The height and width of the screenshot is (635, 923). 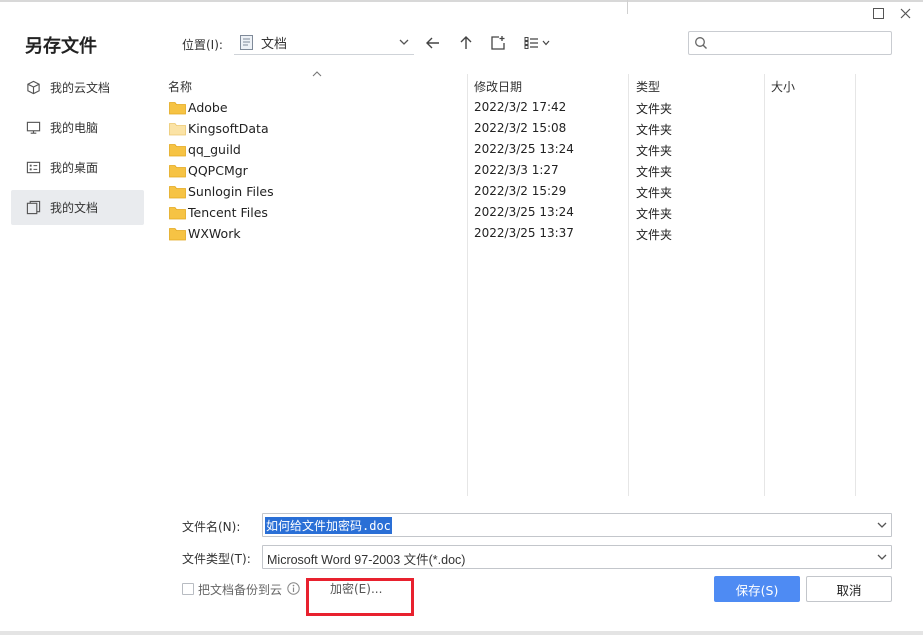 What do you see at coordinates (74, 168) in the screenshot?
I see `sidebar-item-label: 我的桌面` at bounding box center [74, 168].